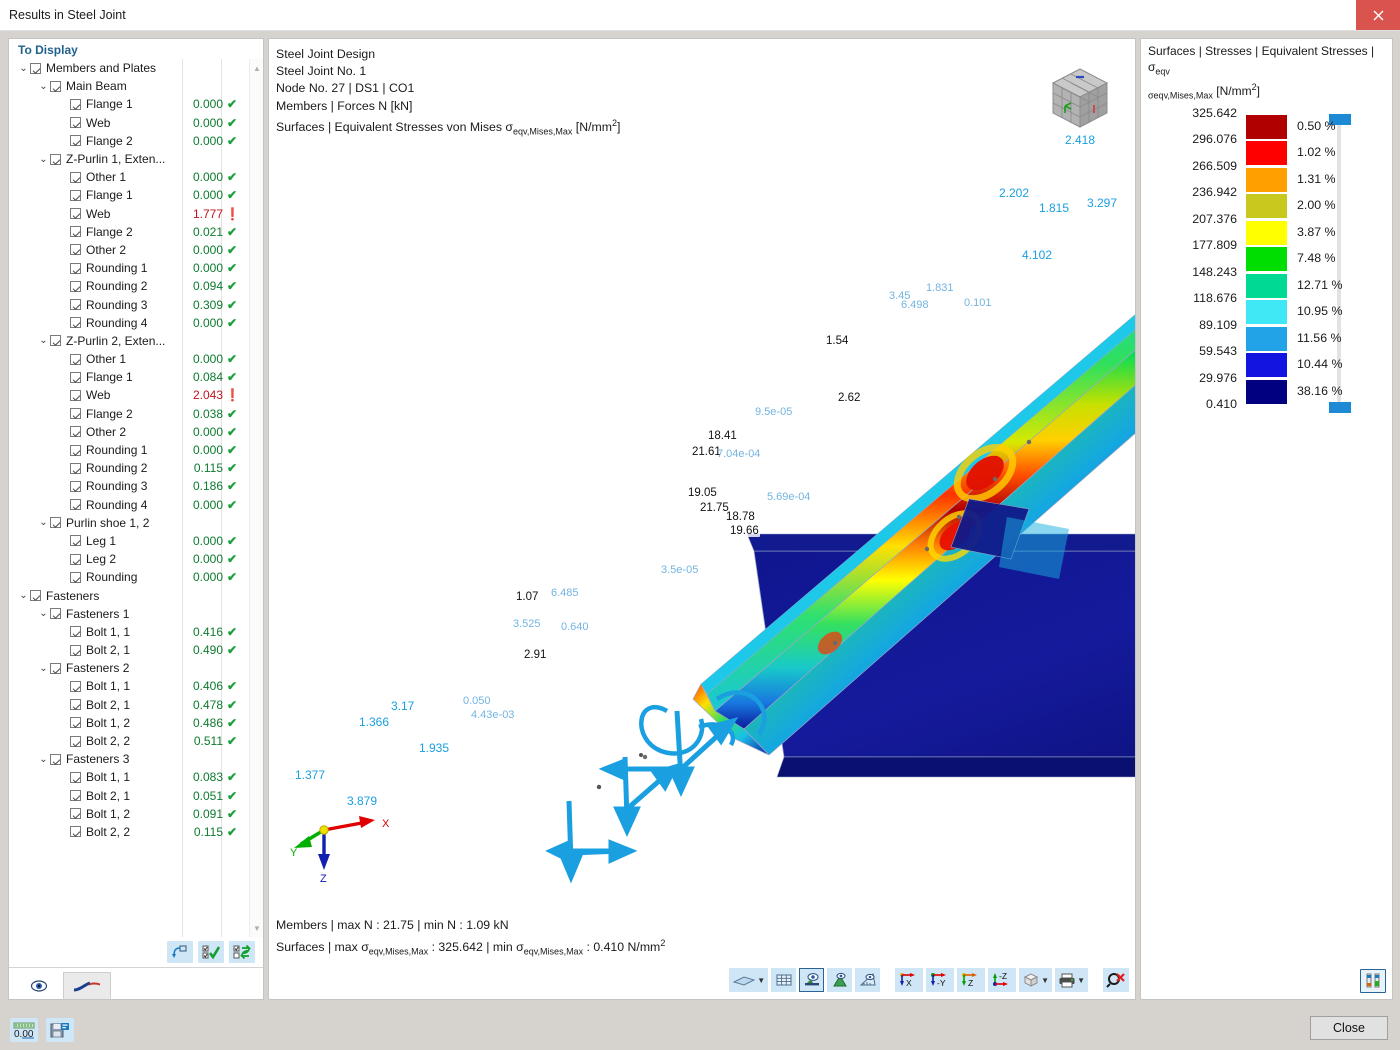 The height and width of the screenshot is (1050, 1400). I want to click on print-button: ▼, so click(1071, 980).